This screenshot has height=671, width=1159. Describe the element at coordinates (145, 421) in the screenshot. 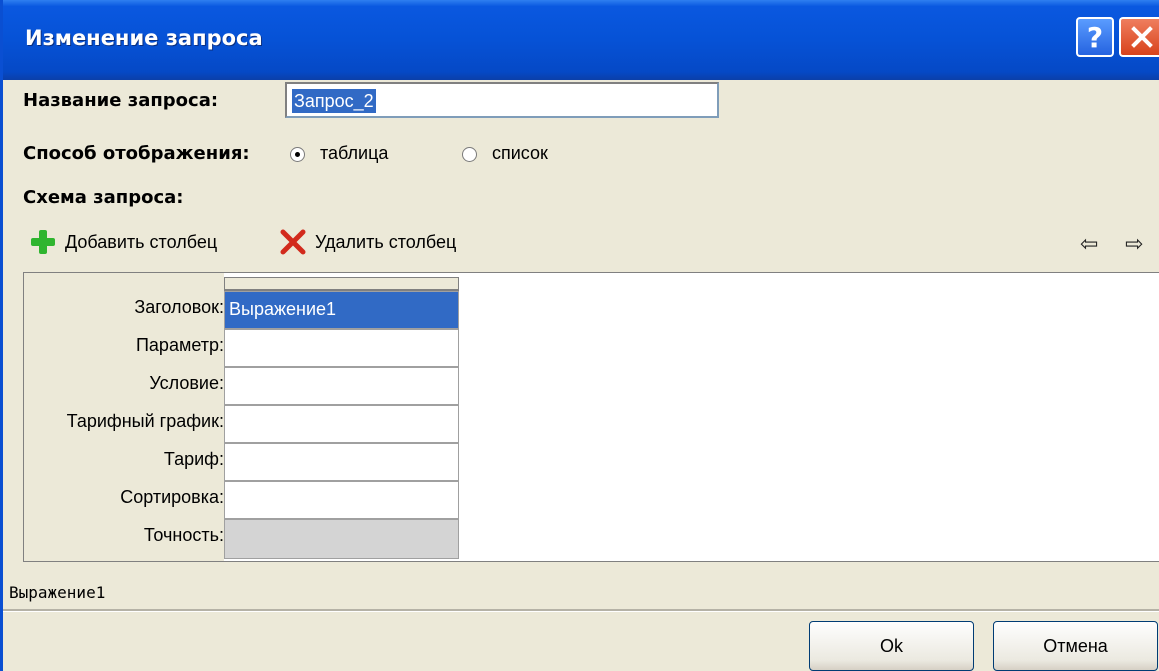

I see `row-label-tariff-schedule: Тарифный график:` at that location.